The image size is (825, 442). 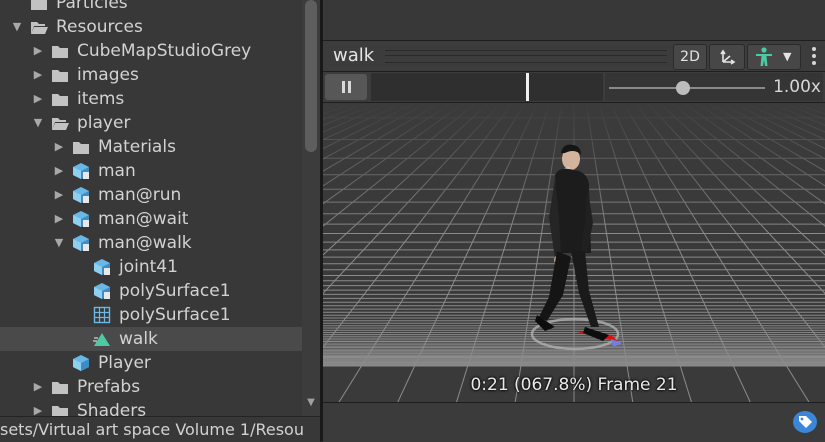 I want to click on tree-item: joint41, so click(x=151, y=267).